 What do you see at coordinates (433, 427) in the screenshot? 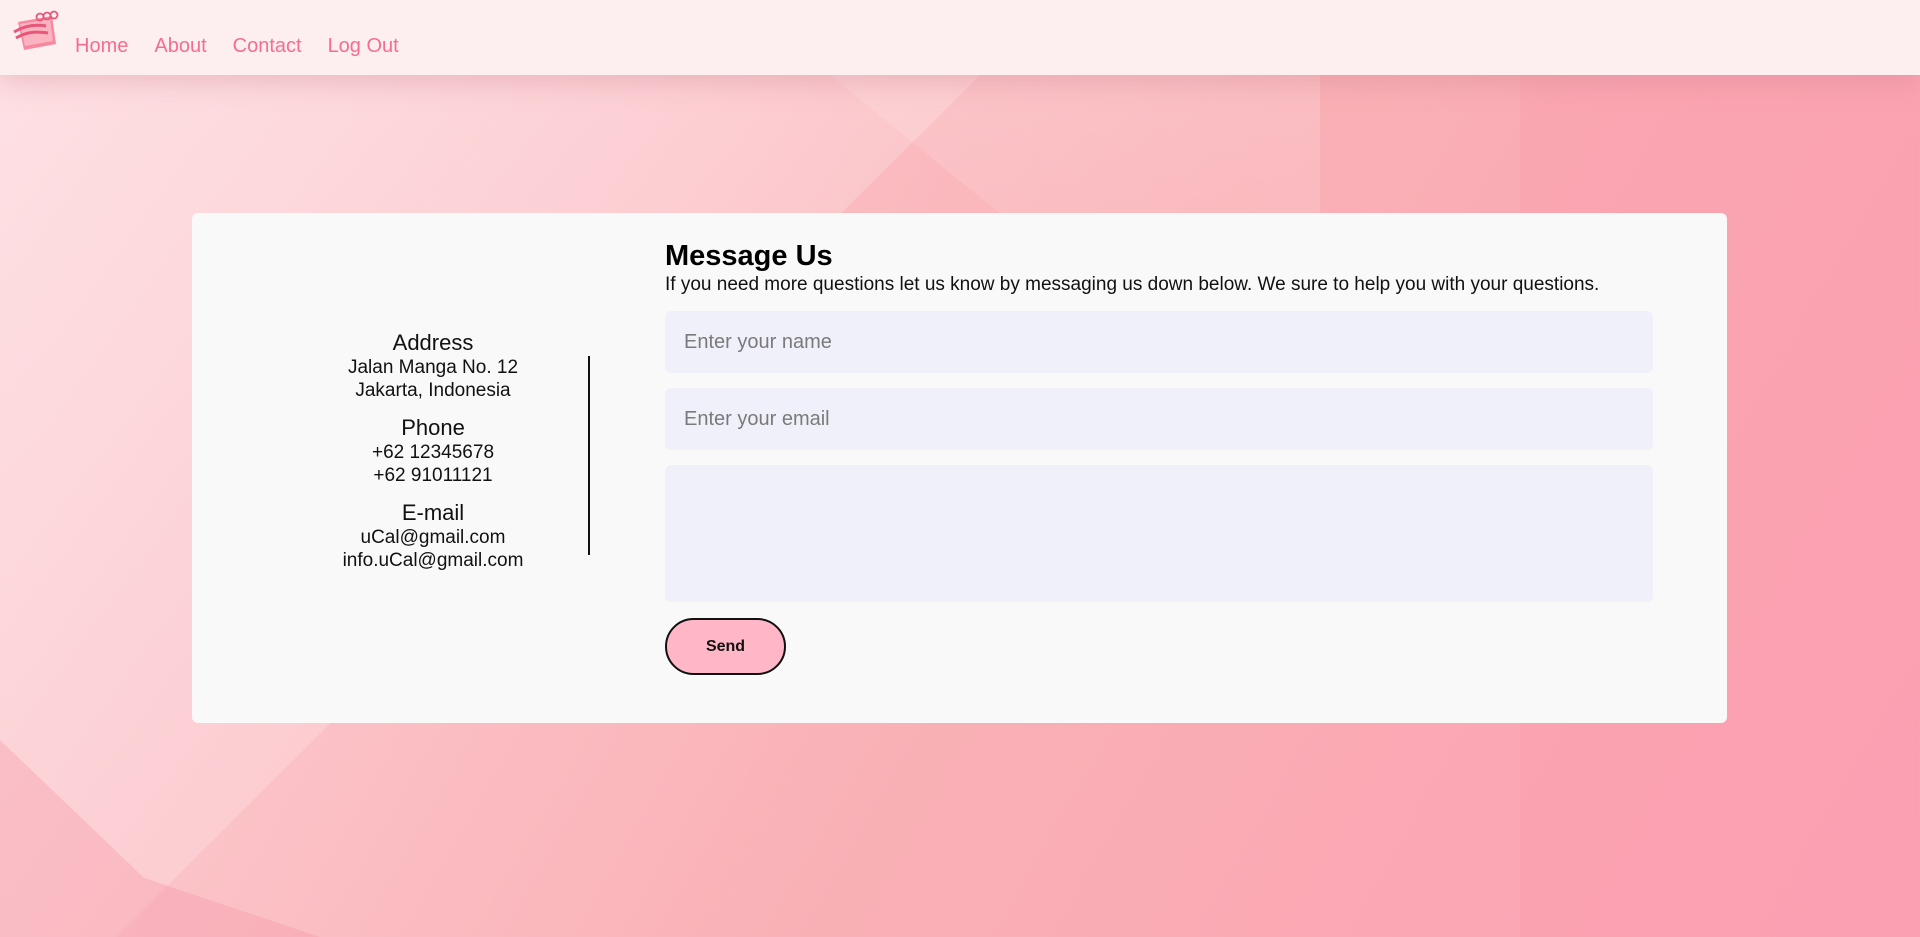
I see `phone-heading: Phone` at bounding box center [433, 427].